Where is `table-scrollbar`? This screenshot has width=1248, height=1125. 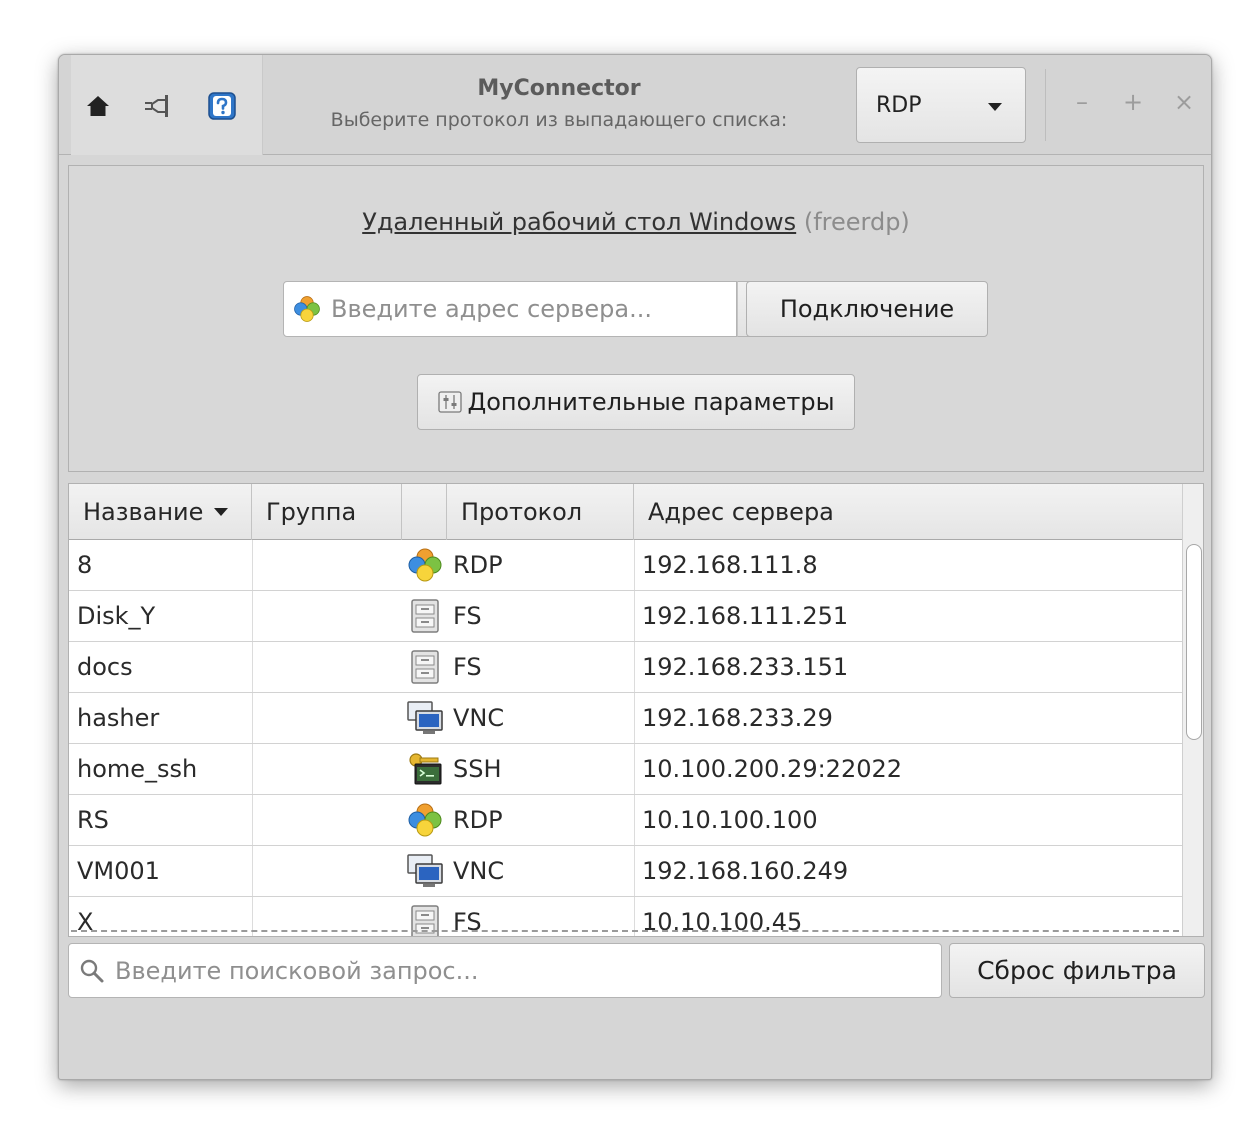
table-scrollbar is located at coordinates (1192, 710).